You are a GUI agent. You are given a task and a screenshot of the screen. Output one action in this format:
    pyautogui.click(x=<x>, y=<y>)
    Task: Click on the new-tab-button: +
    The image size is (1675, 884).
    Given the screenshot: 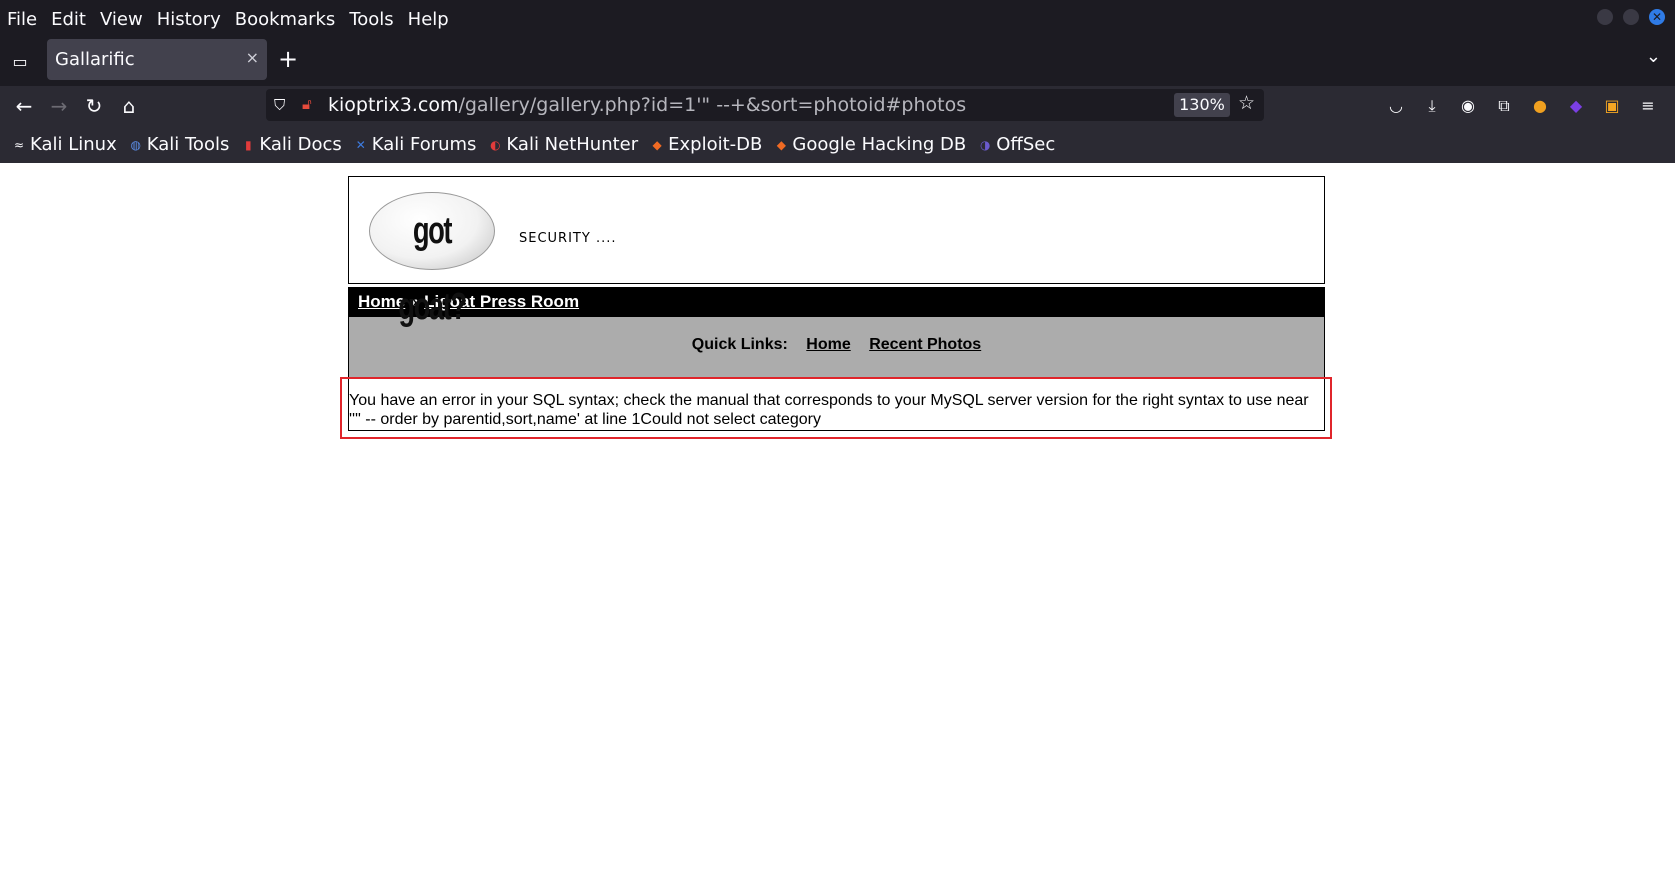 What is the action you would take?
    pyautogui.click(x=288, y=59)
    